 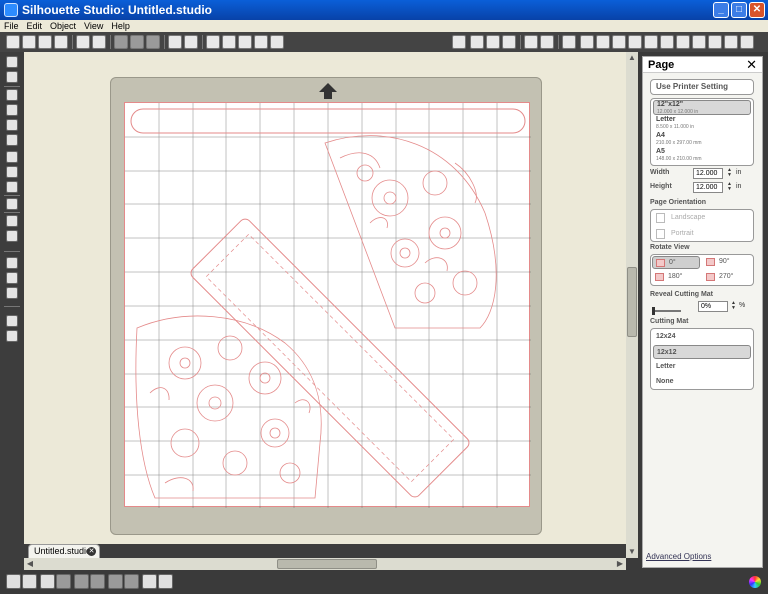 What do you see at coordinates (229, 42) in the screenshot?
I see `zoom-out-icon` at bounding box center [229, 42].